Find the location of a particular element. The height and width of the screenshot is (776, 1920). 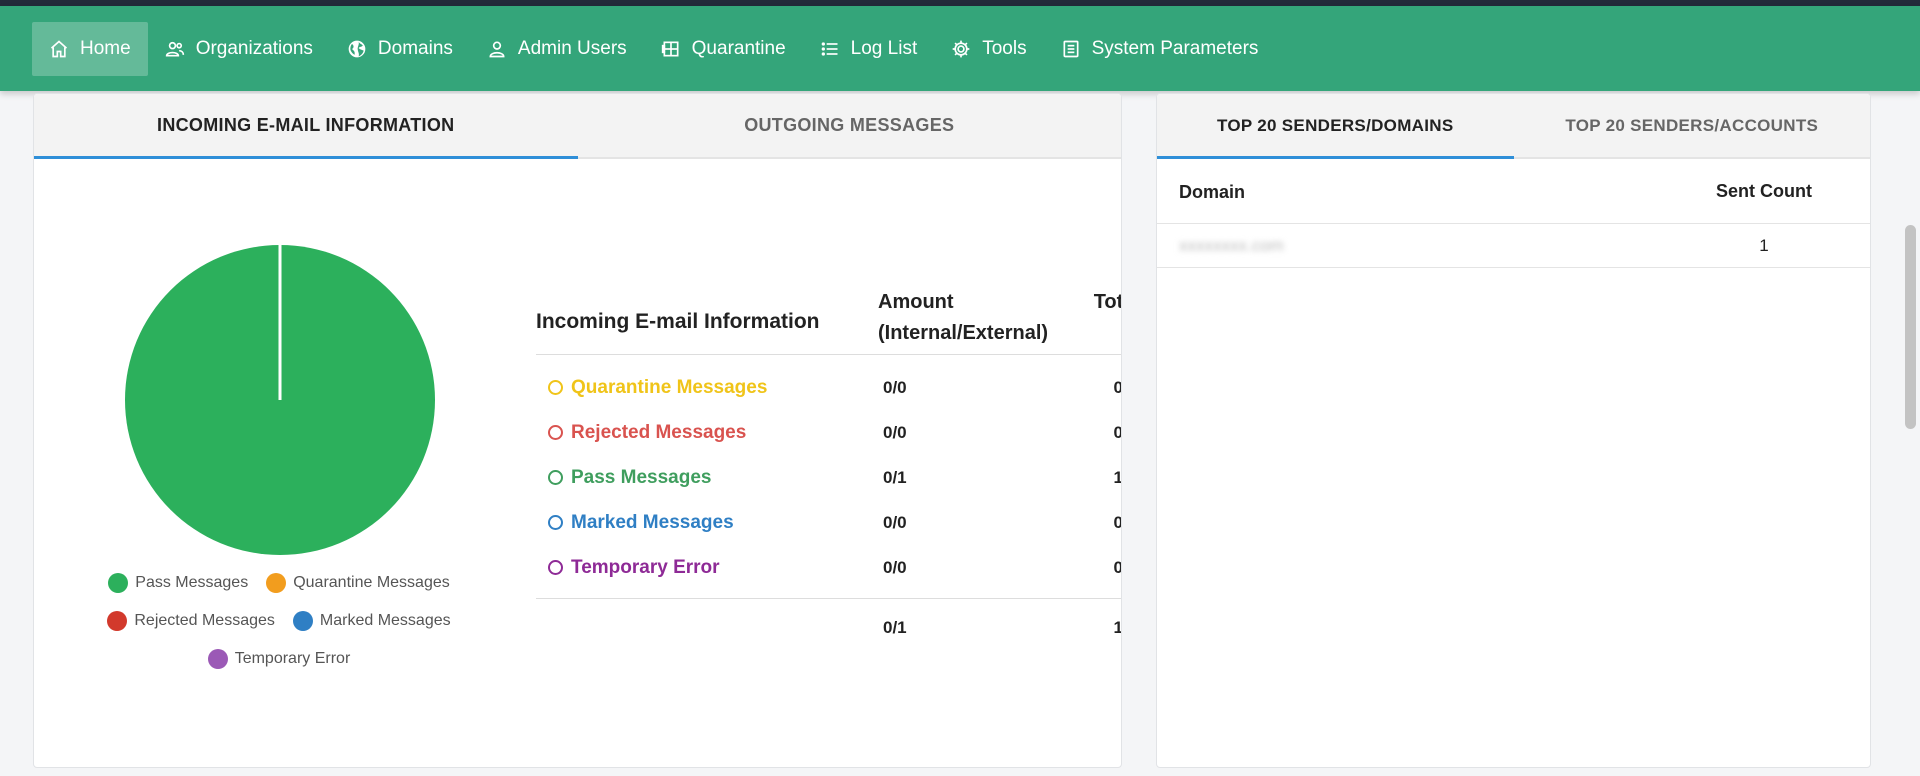

info-row-label: Rejected Messages is located at coordinates (709, 433).